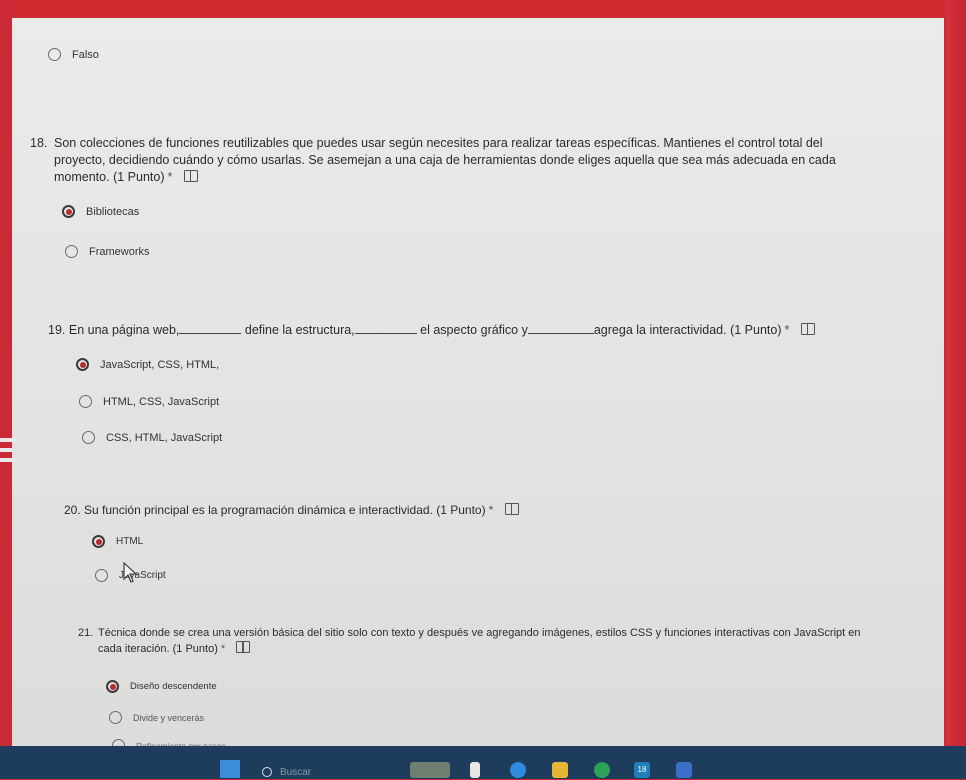 The height and width of the screenshot is (780, 966). I want to click on option-css-html-js: CSS, HTML, JavaScript, so click(152, 437).